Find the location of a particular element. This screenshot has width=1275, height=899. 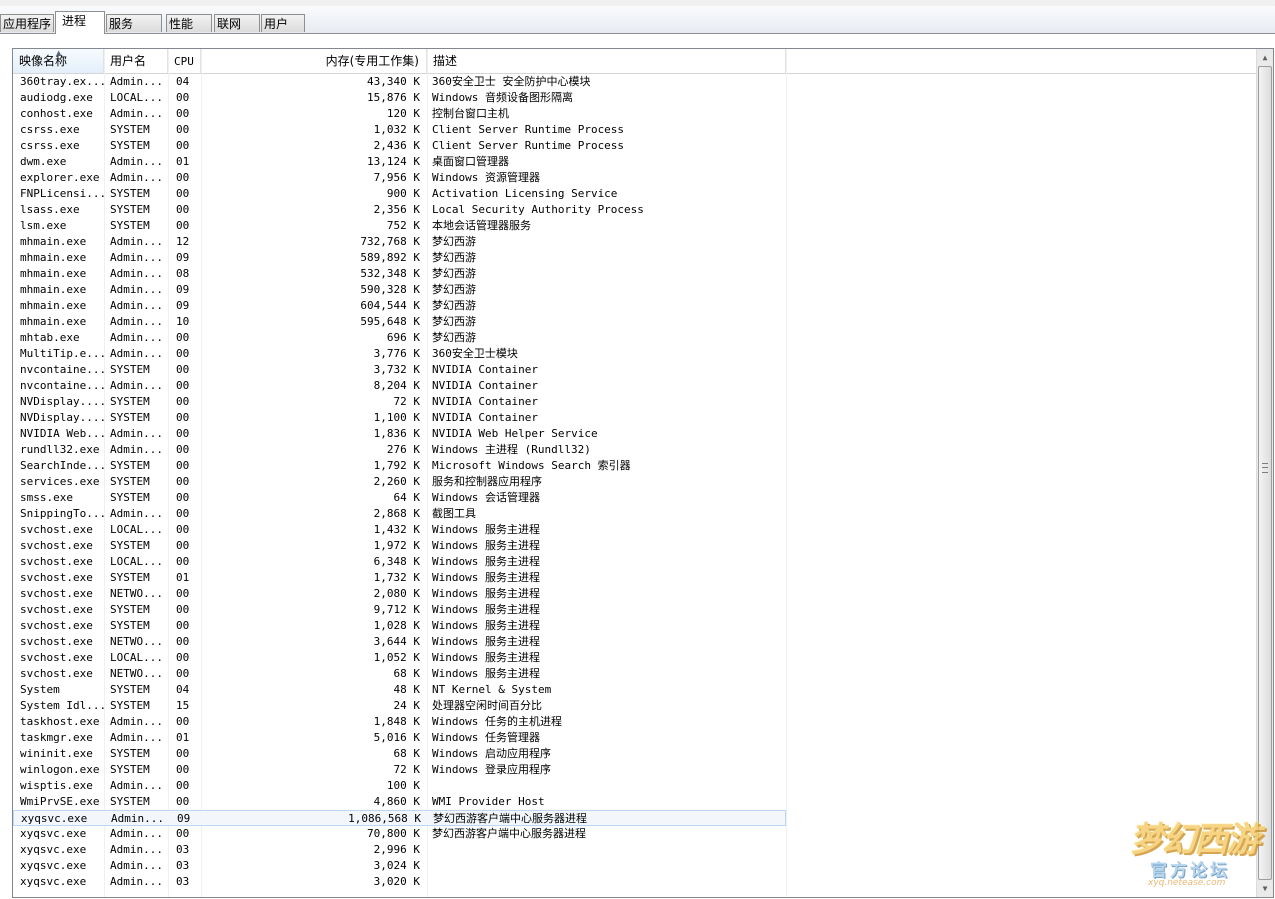

table-row: xyqsvc.exe Admin... 03 3,020 K is located at coordinates (399, 882).